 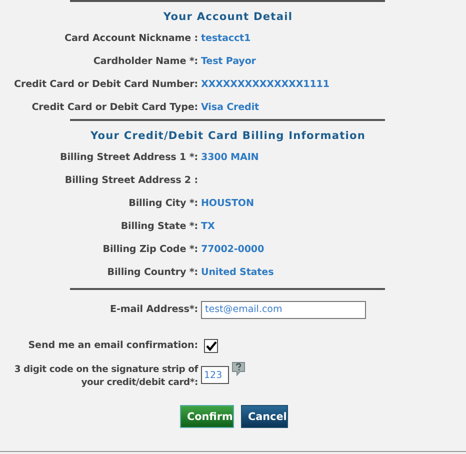 What do you see at coordinates (230, 107) in the screenshot?
I see `field-value: Visa Credit` at bounding box center [230, 107].